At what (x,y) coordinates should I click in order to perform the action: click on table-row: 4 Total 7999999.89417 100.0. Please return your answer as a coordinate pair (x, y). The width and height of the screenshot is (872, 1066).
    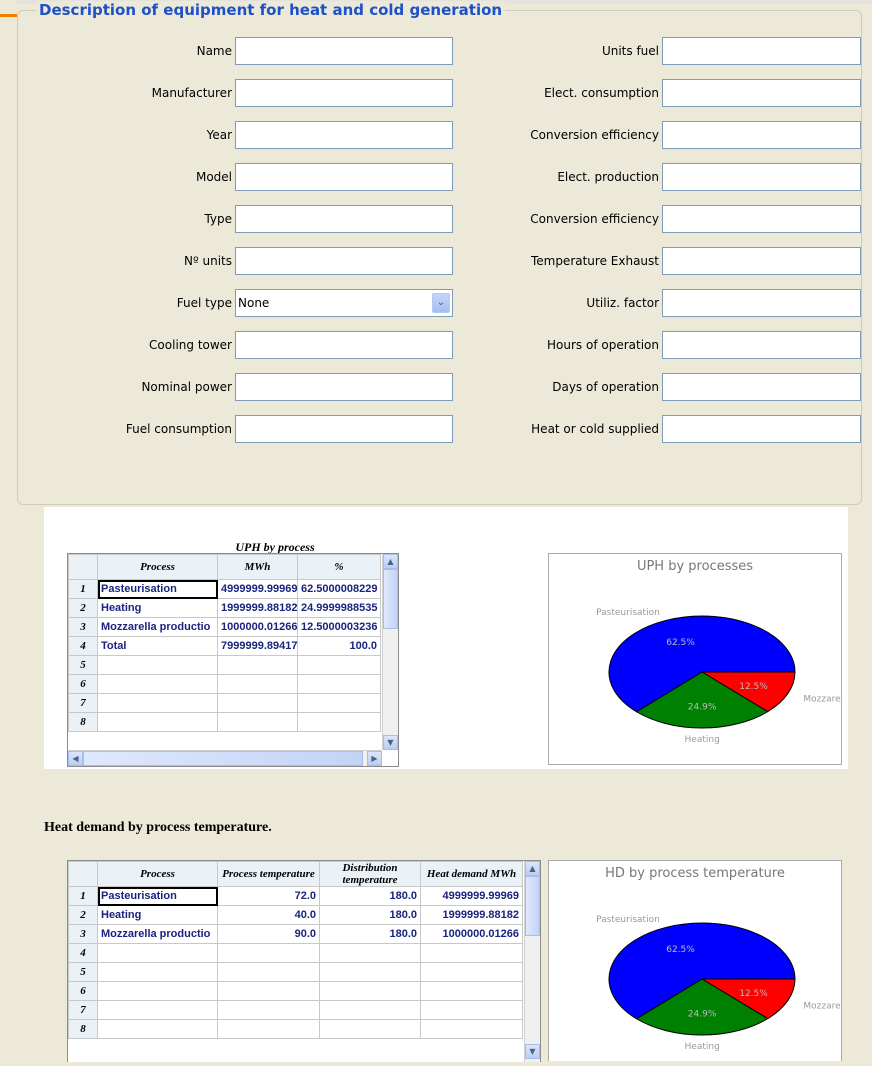
    Looking at the image, I should click on (224, 646).